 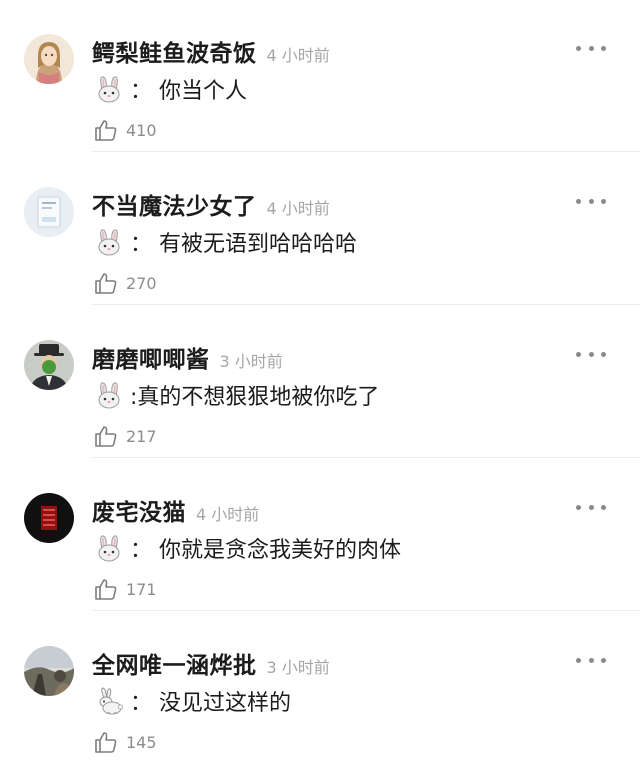 I want to click on like-button: 171, so click(x=125, y=589).